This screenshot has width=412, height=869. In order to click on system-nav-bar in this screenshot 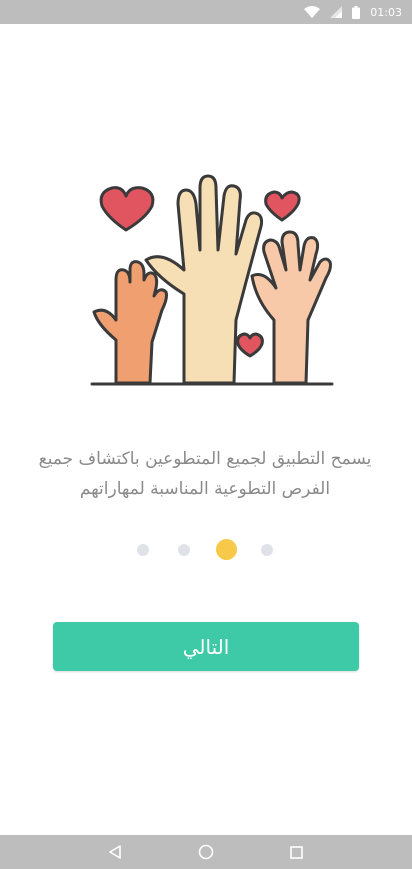, I will do `click(206, 852)`.